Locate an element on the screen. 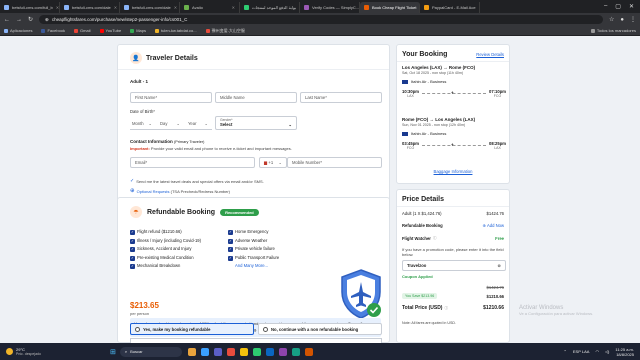 This screenshot has height=360, width=640. mobile-input: Mobile Number* is located at coordinates (334, 162).